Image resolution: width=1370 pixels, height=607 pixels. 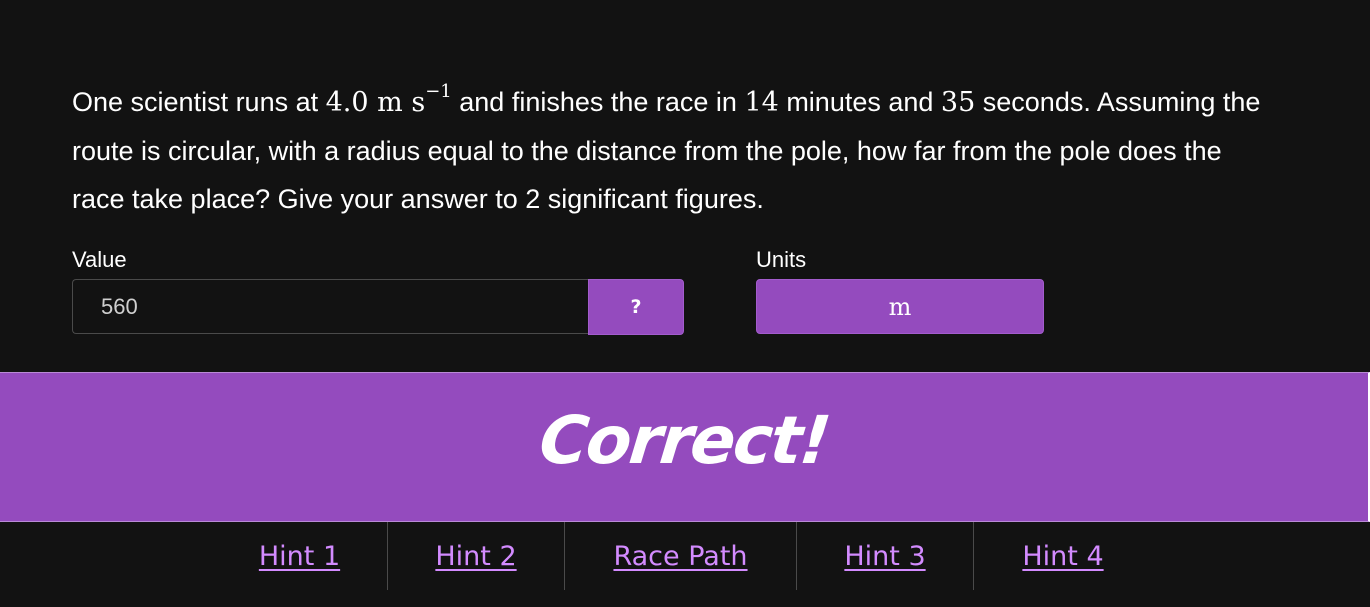 I want to click on value-label: Value, so click(x=99, y=259).